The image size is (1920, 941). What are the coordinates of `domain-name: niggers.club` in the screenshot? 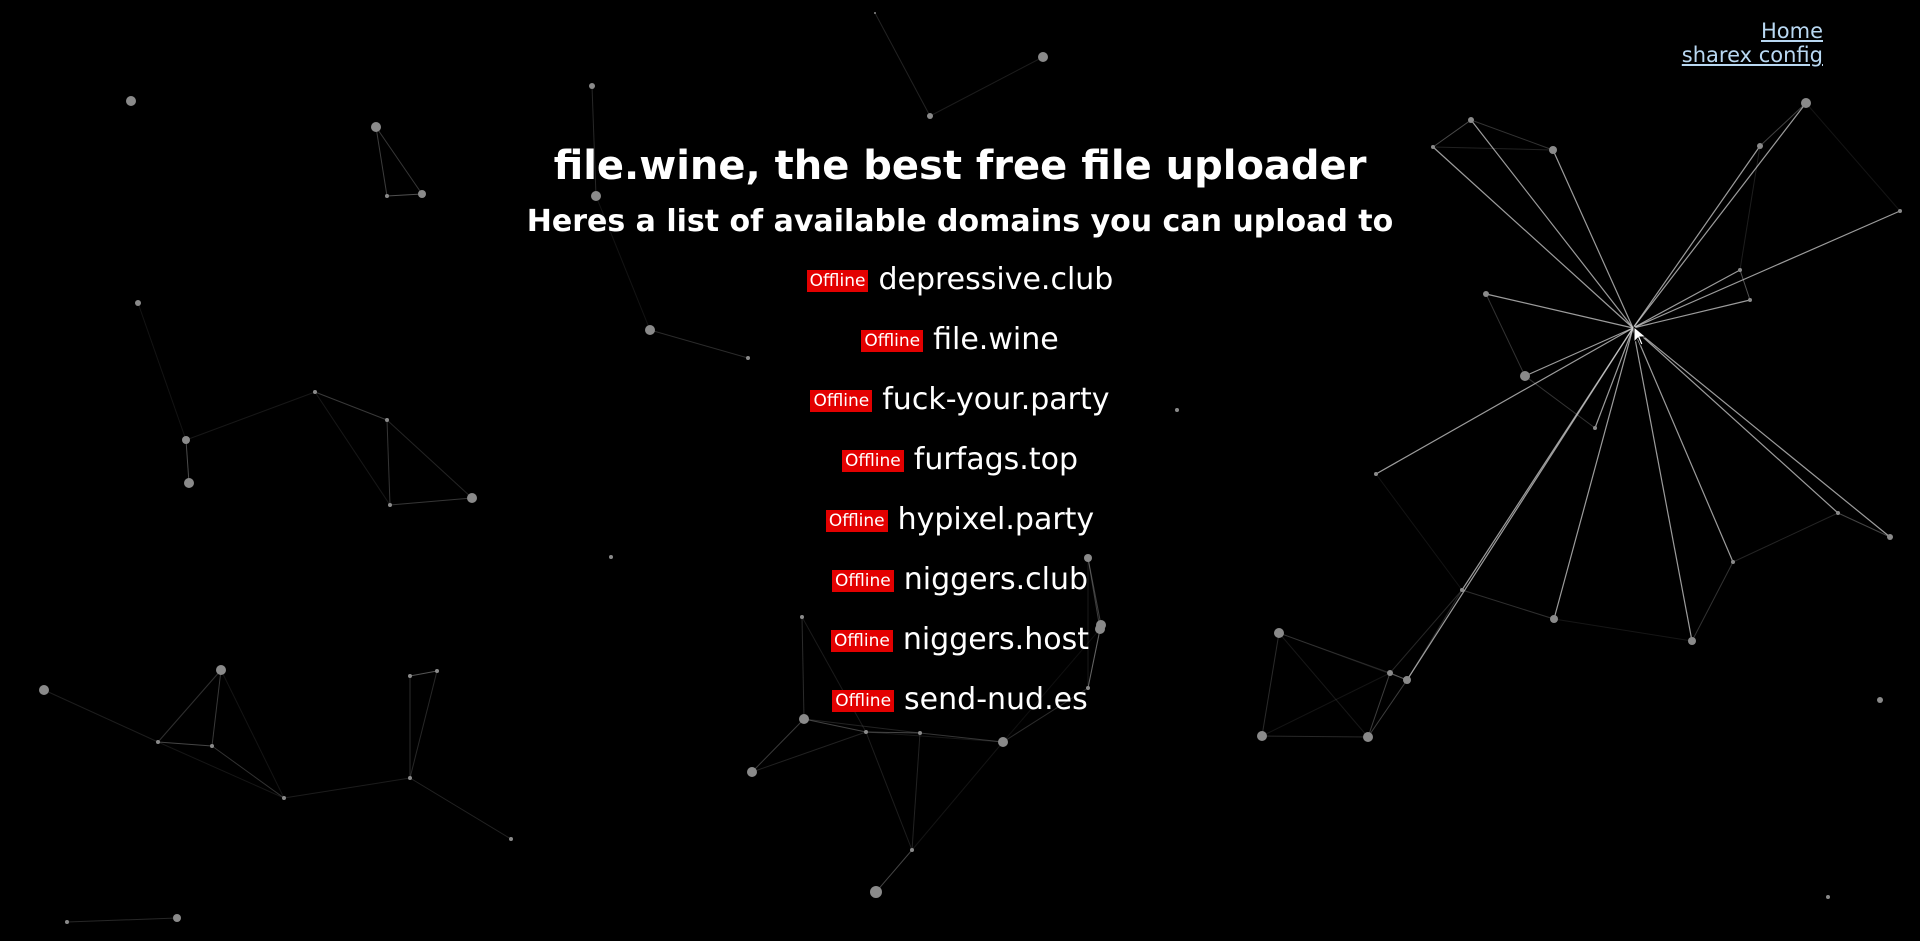 It's located at (996, 579).